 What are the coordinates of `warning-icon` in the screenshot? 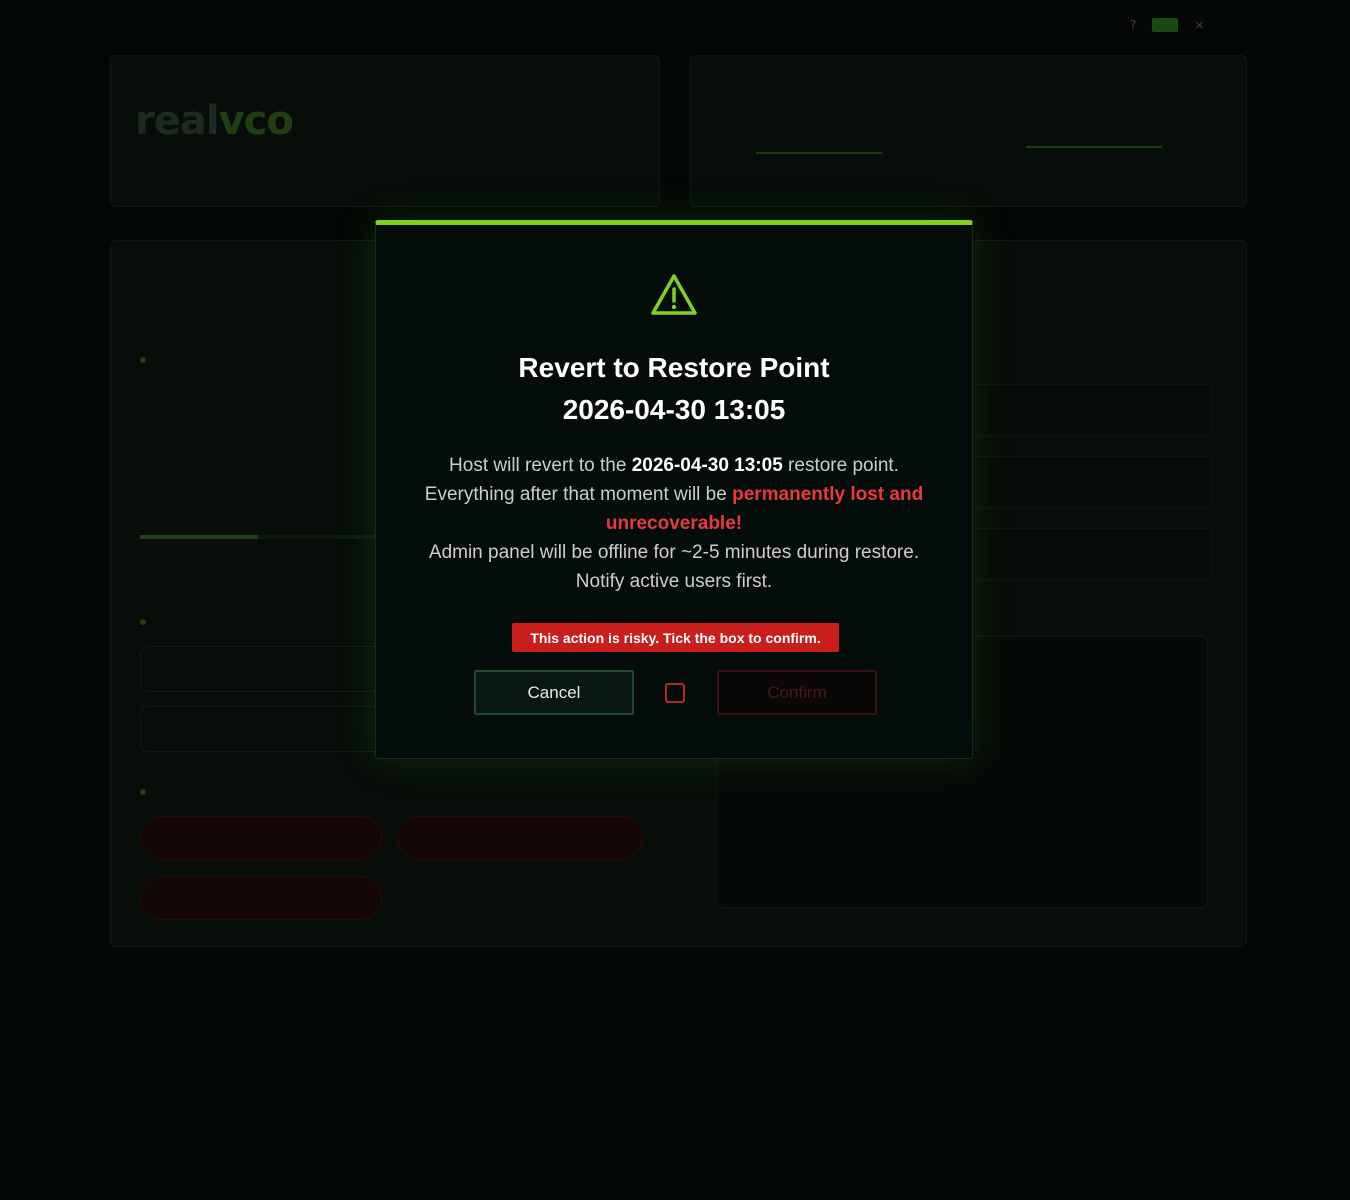 It's located at (674, 294).